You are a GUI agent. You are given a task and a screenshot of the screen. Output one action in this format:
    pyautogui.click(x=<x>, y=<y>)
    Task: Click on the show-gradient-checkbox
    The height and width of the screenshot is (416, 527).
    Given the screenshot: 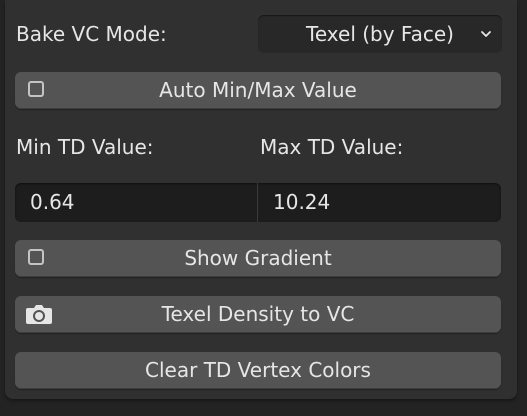 What is the action you would take?
    pyautogui.click(x=36, y=257)
    